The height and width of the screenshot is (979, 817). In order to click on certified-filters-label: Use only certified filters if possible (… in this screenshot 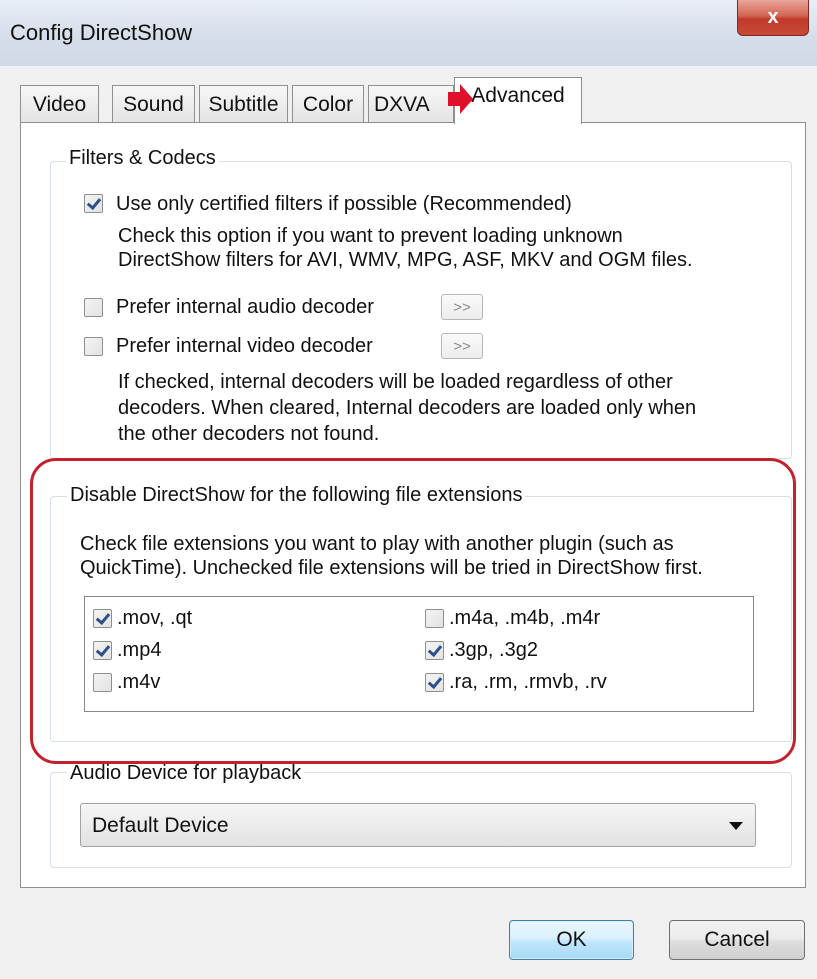, I will do `click(344, 204)`.